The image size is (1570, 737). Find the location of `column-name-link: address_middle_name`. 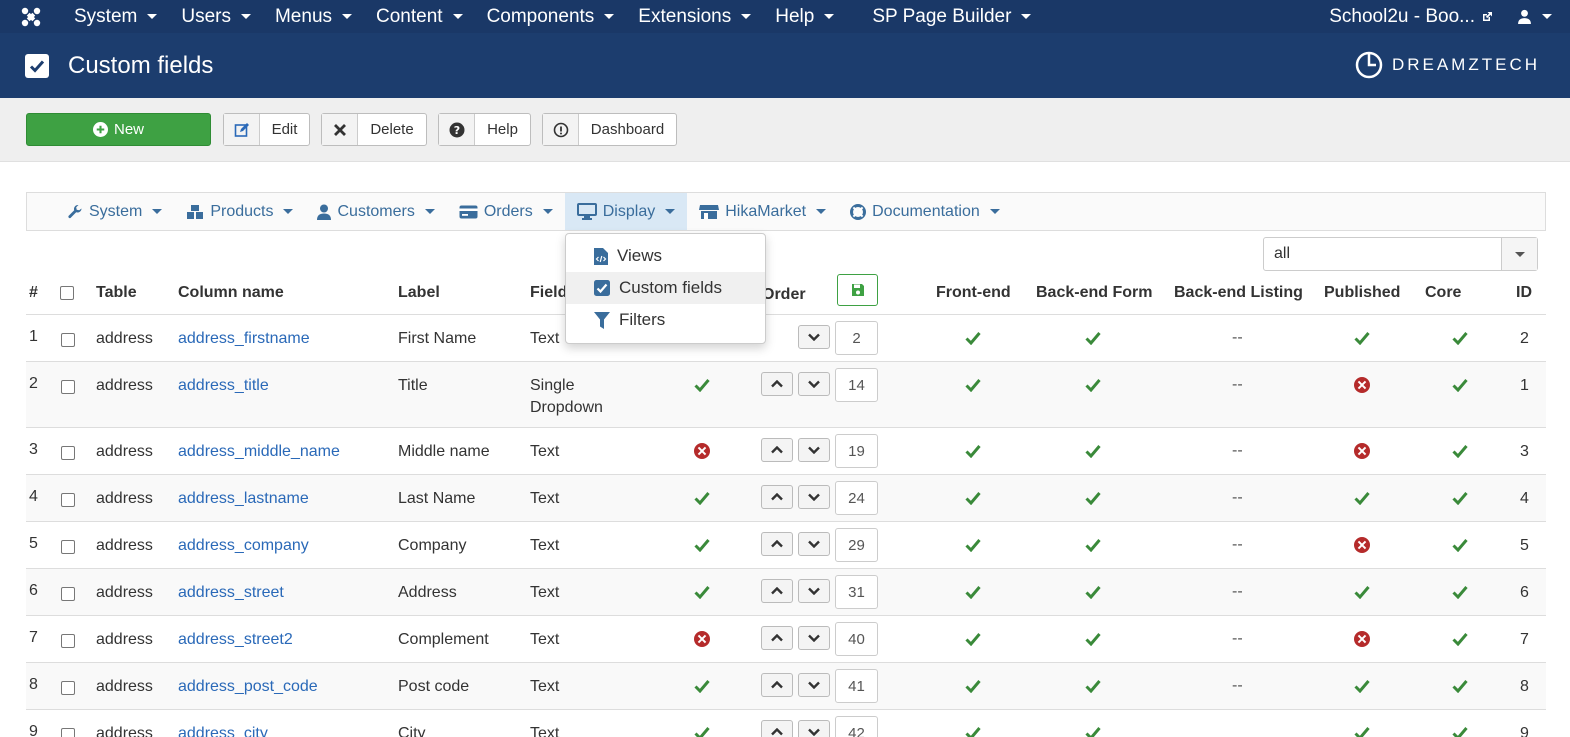

column-name-link: address_middle_name is located at coordinates (259, 452).